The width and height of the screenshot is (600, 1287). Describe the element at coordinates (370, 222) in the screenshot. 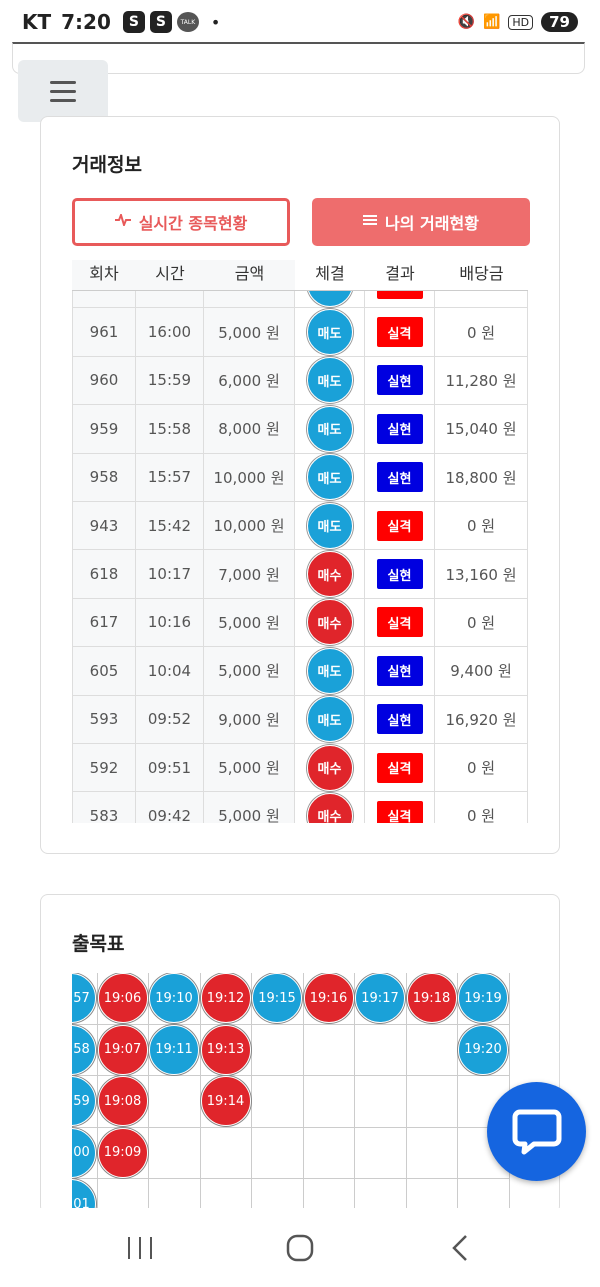

I see `list-icon` at that location.